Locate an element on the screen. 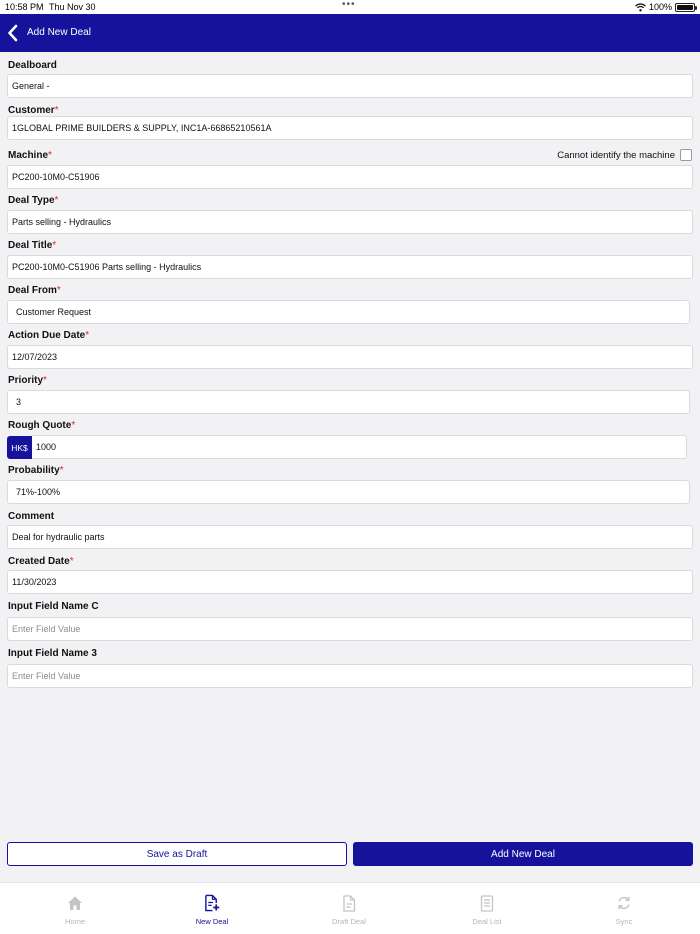 This screenshot has width=700, height=934. tab-label: Sync is located at coordinates (624, 921).